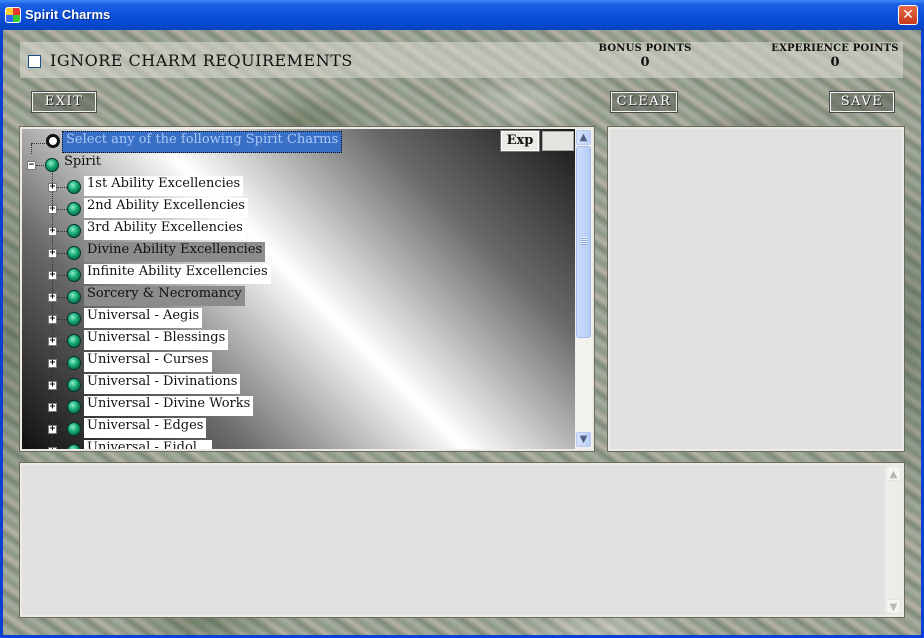  Describe the element at coordinates (156, 340) in the screenshot. I see `tree-item: Universal - Blessings` at that location.